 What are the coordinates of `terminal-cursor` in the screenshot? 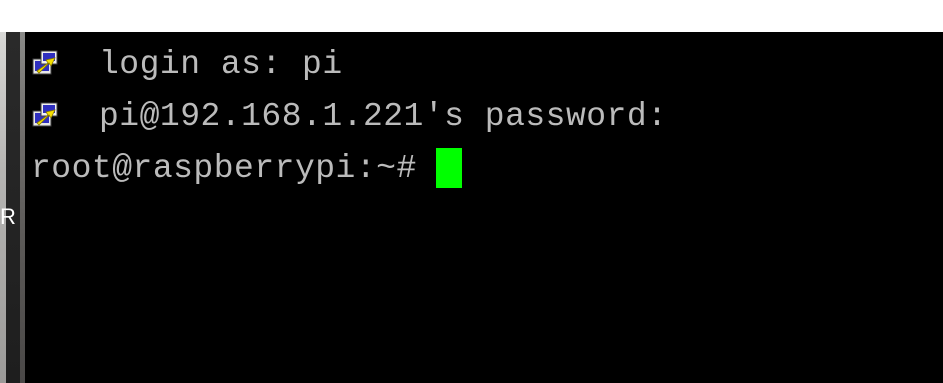 It's located at (448, 168).